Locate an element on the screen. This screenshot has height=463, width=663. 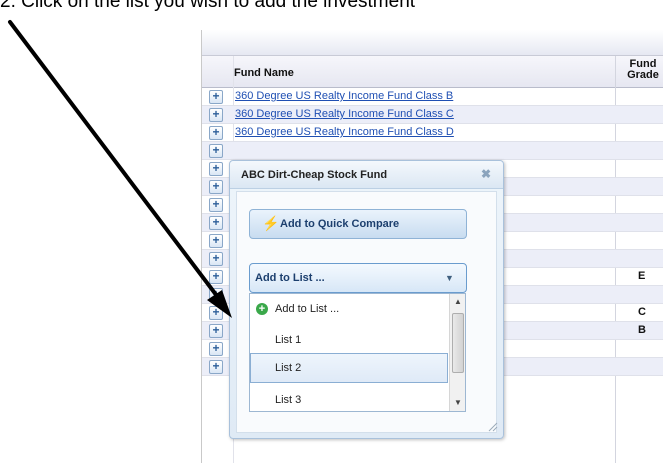
scrollbar-thumb is located at coordinates (458, 343).